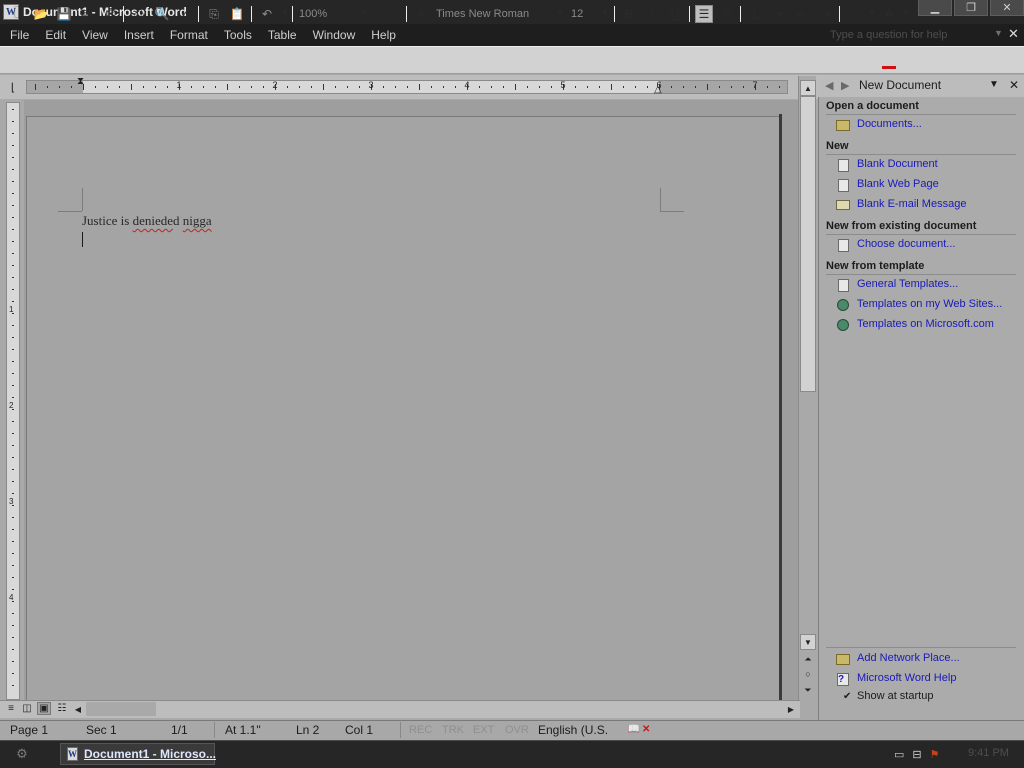 The width and height of the screenshot is (1024, 768). What do you see at coordinates (652, 14) in the screenshot?
I see `italic-button: I` at bounding box center [652, 14].